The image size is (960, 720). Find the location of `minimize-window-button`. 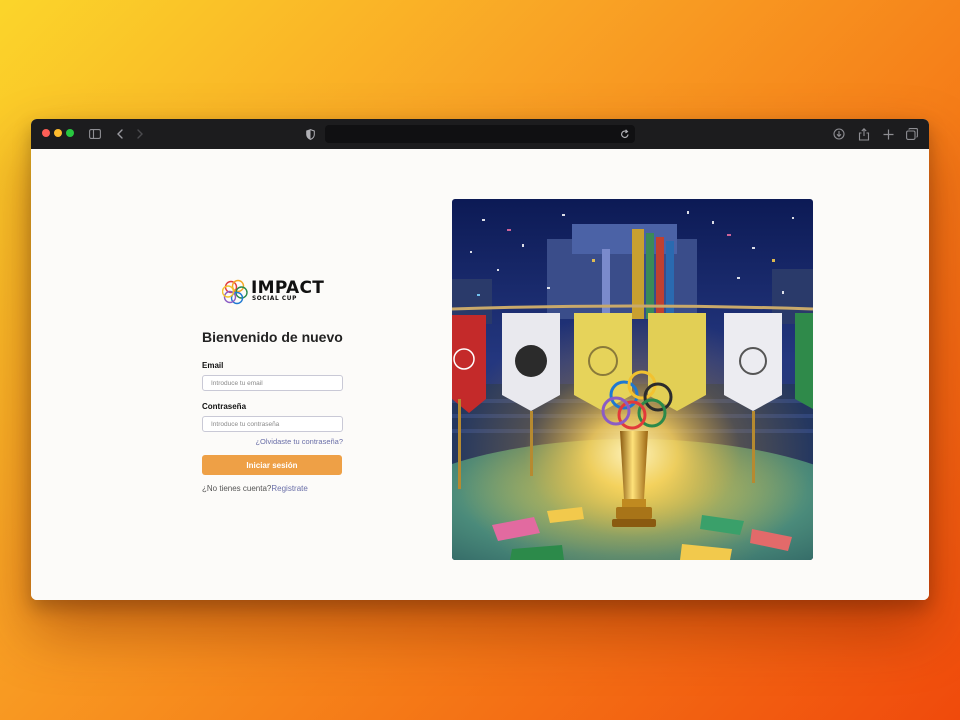

minimize-window-button is located at coordinates (58, 133).